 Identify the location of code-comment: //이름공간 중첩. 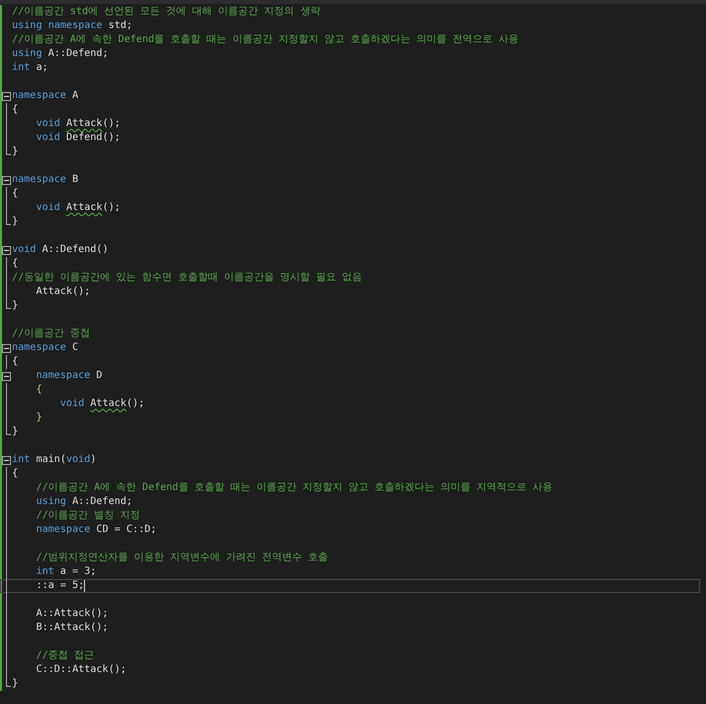
(51, 334).